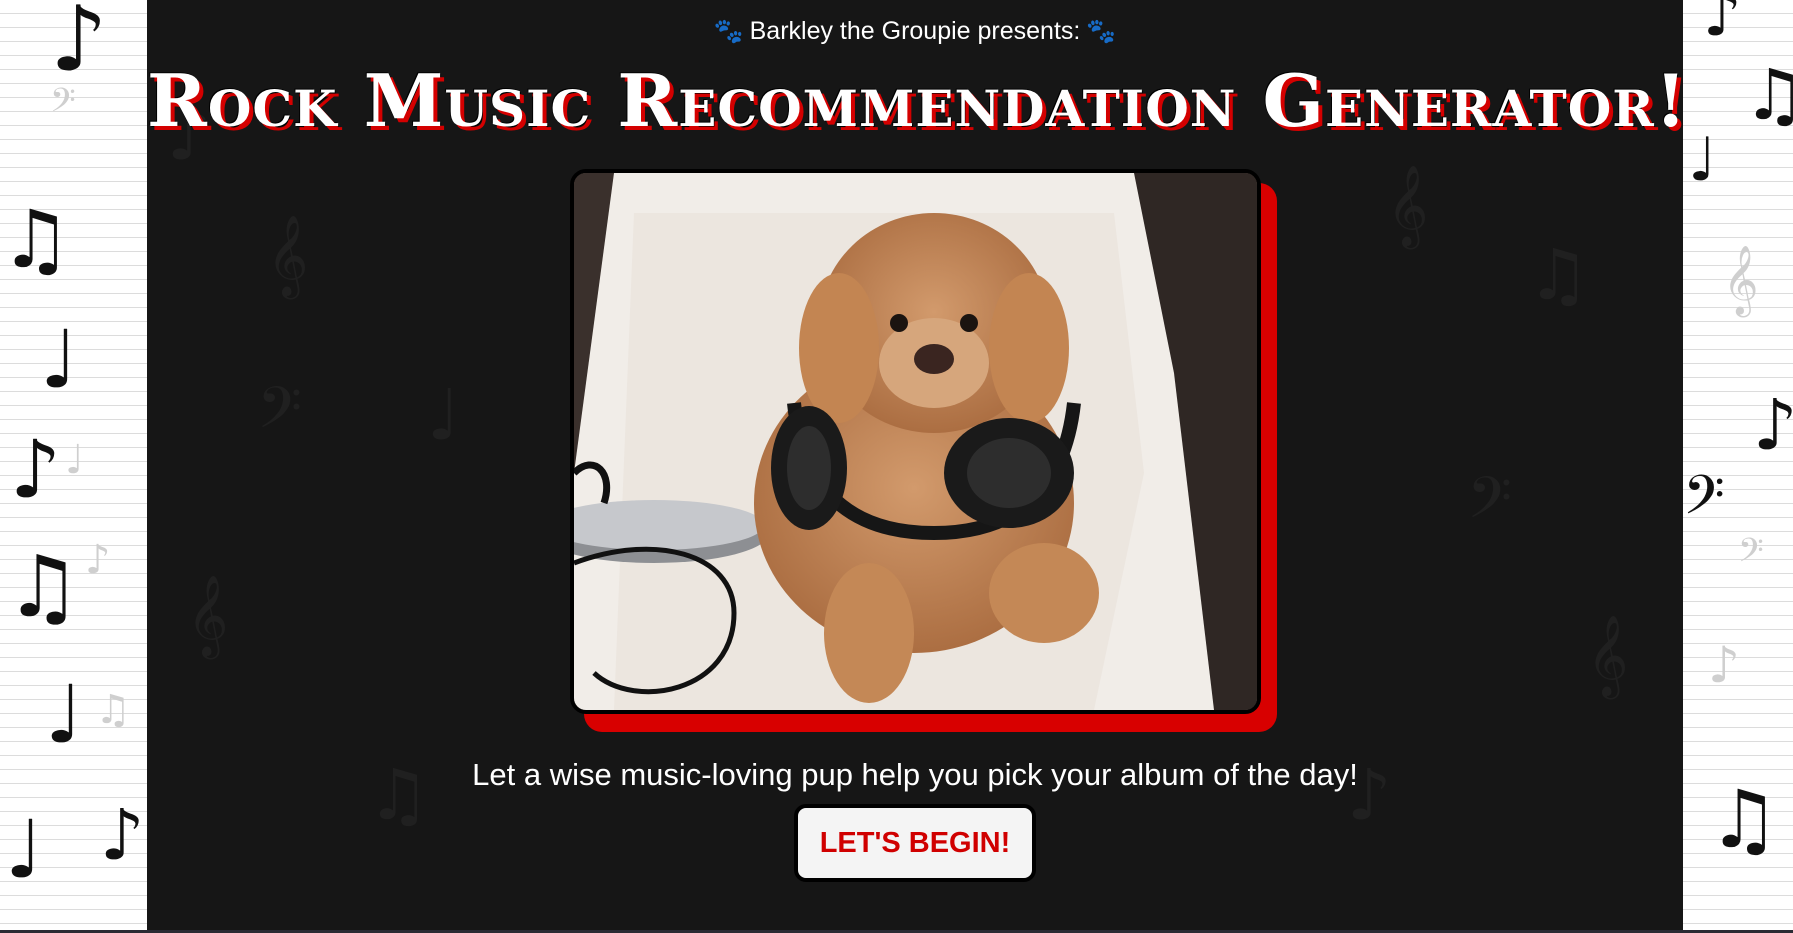 The width and height of the screenshot is (1793, 933). What do you see at coordinates (444, 415) in the screenshot?
I see `background-note-icon: ♩` at bounding box center [444, 415].